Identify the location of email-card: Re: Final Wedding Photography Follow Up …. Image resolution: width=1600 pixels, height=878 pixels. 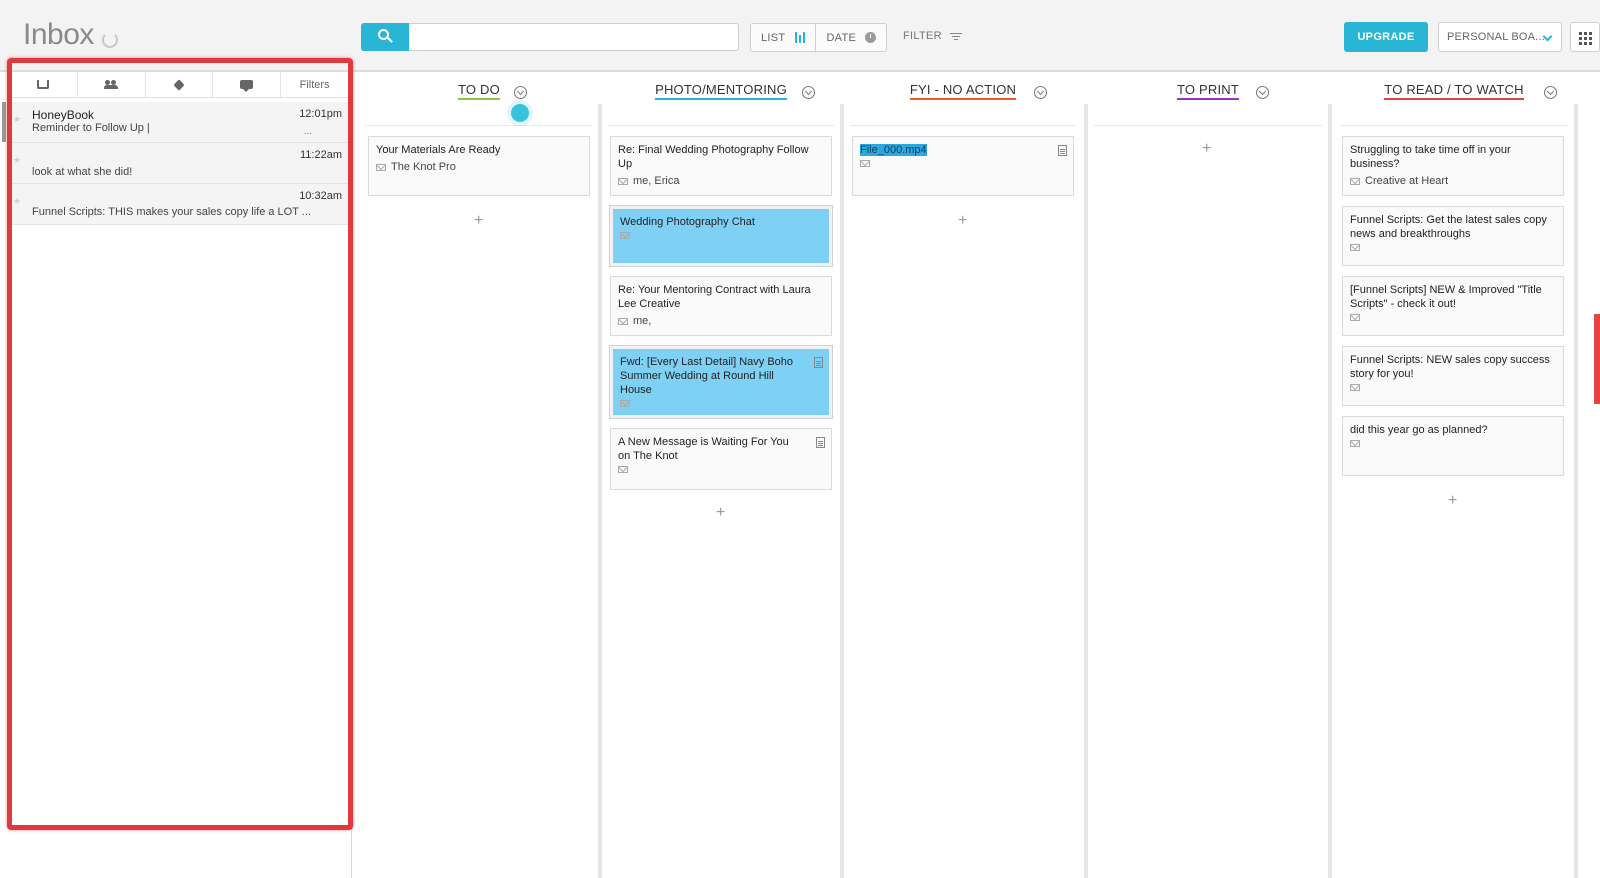
(721, 166).